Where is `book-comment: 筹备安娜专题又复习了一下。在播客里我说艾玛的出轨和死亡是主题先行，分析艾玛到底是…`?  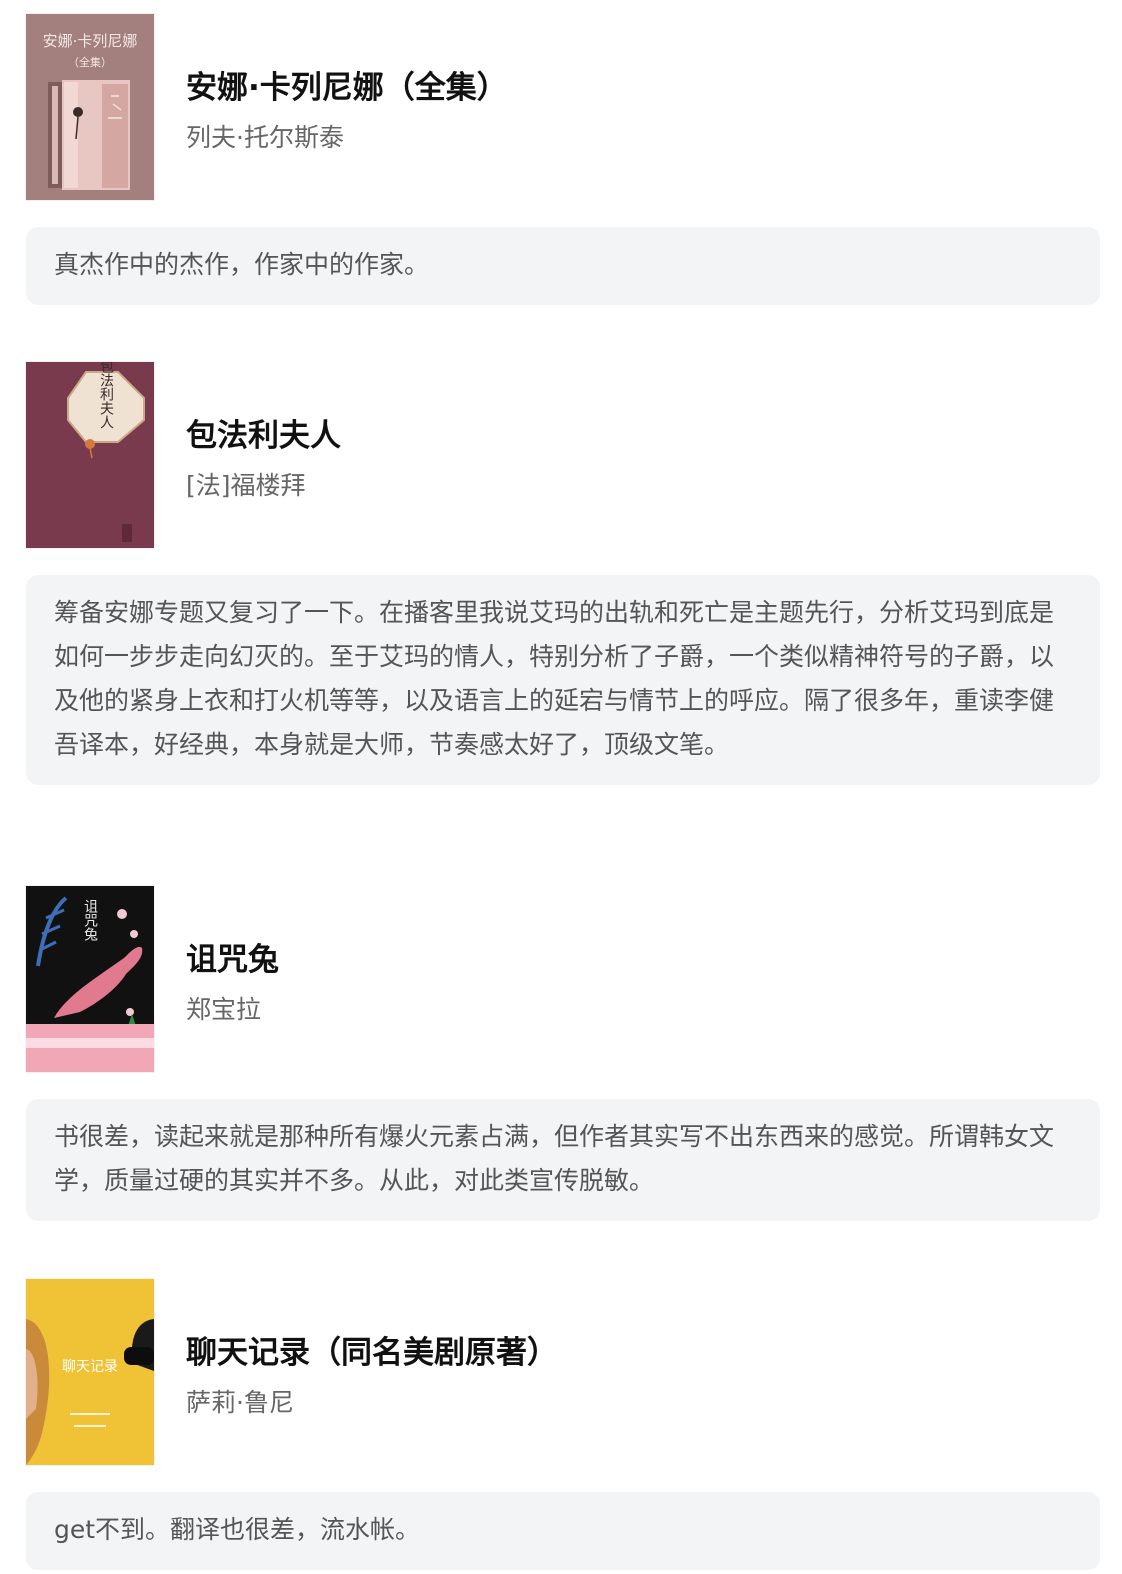 book-comment: 筹备安娜专题又复习了一下。在播客里我说艾玛的出轨和死亡是主题先行，分析艾玛到底是… is located at coordinates (563, 680).